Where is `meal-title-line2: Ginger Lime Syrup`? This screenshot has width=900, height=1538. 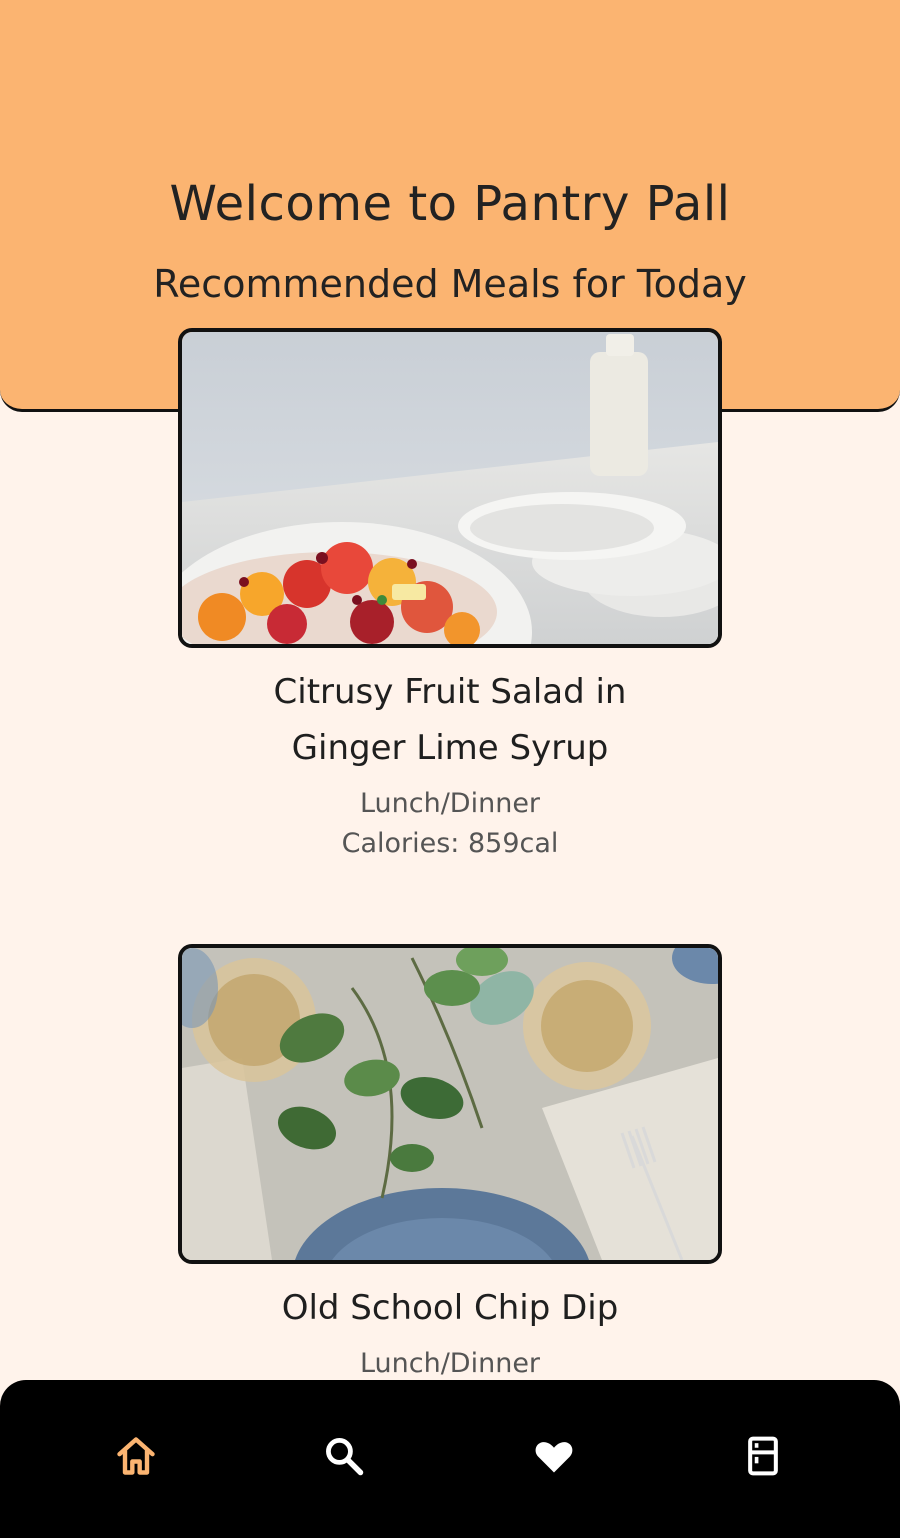
meal-title-line2: Ginger Lime Syrup is located at coordinates (450, 748).